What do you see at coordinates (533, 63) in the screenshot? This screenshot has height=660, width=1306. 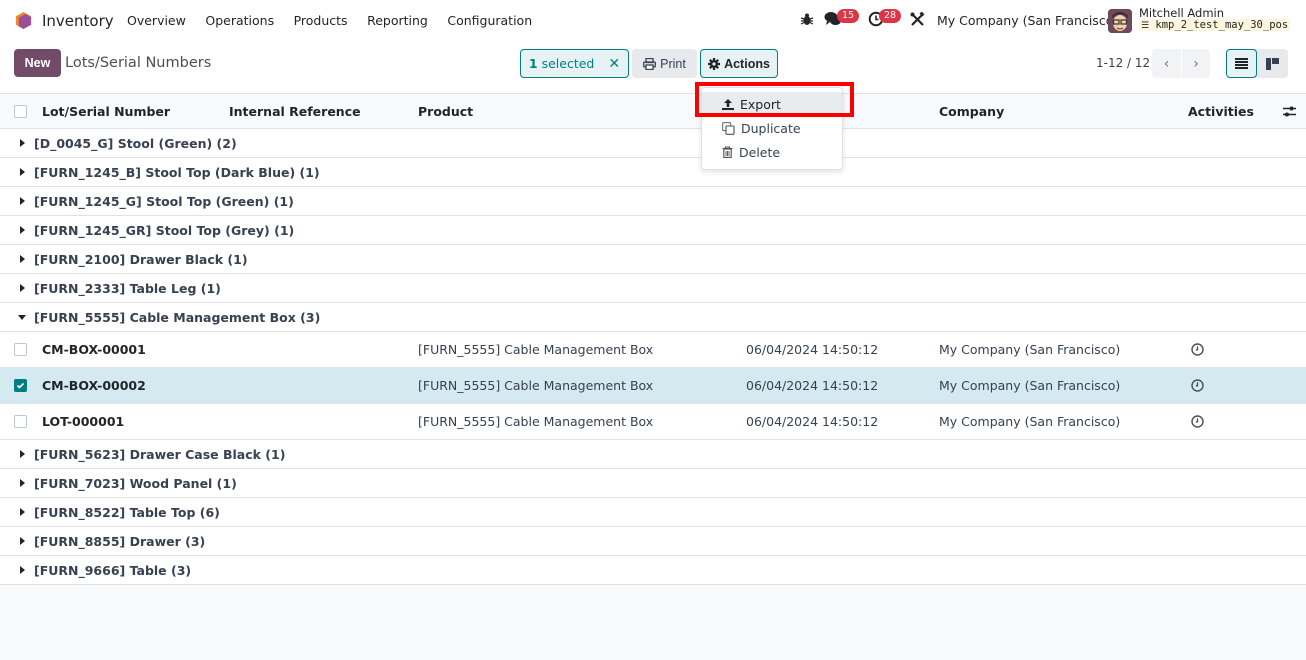 I see `selected-count: 1` at bounding box center [533, 63].